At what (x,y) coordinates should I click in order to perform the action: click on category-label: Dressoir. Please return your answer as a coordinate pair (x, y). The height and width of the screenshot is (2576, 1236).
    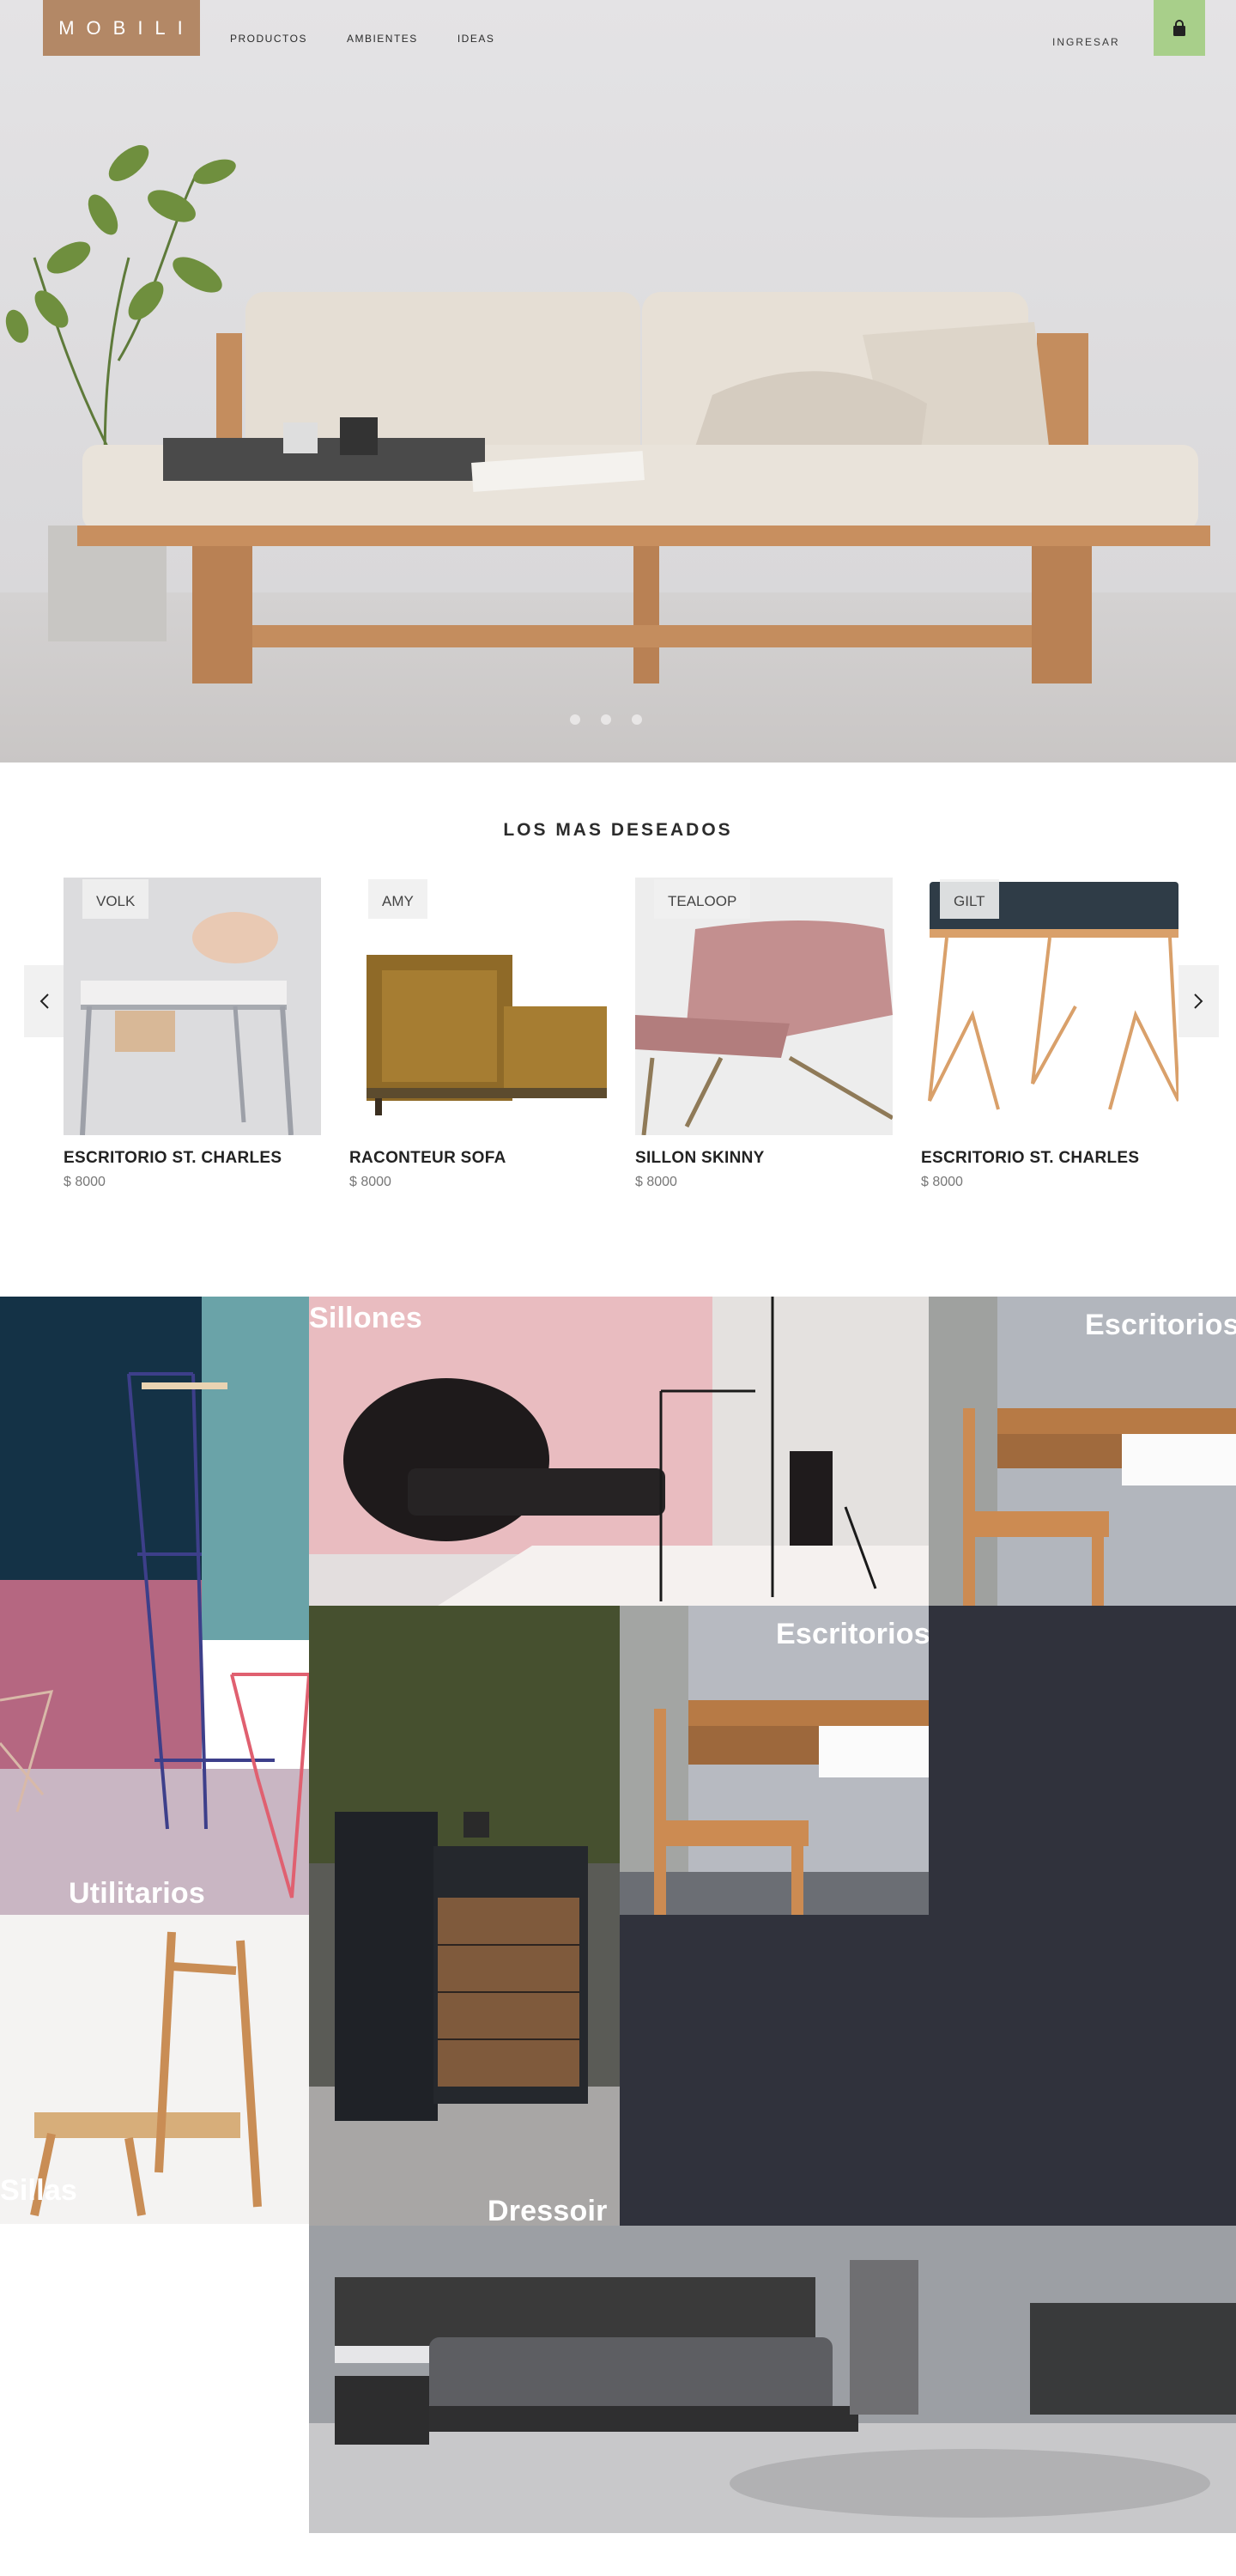
    Looking at the image, I should click on (548, 2210).